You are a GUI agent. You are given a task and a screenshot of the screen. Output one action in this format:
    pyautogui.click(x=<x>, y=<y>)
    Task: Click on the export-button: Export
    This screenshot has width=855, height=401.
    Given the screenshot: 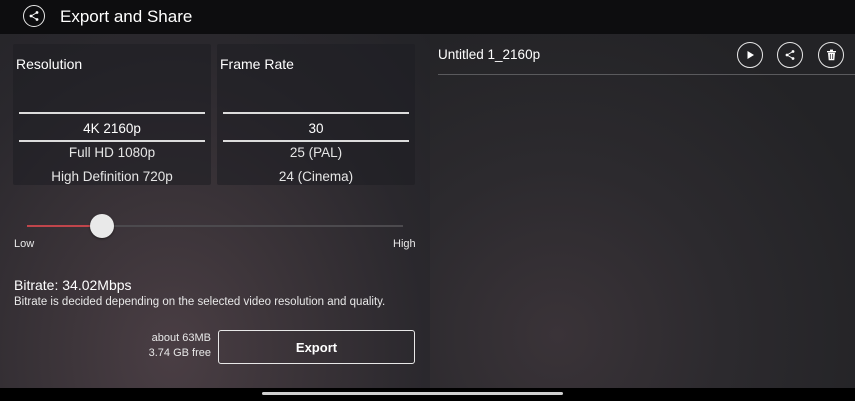 What is the action you would take?
    pyautogui.click(x=316, y=347)
    